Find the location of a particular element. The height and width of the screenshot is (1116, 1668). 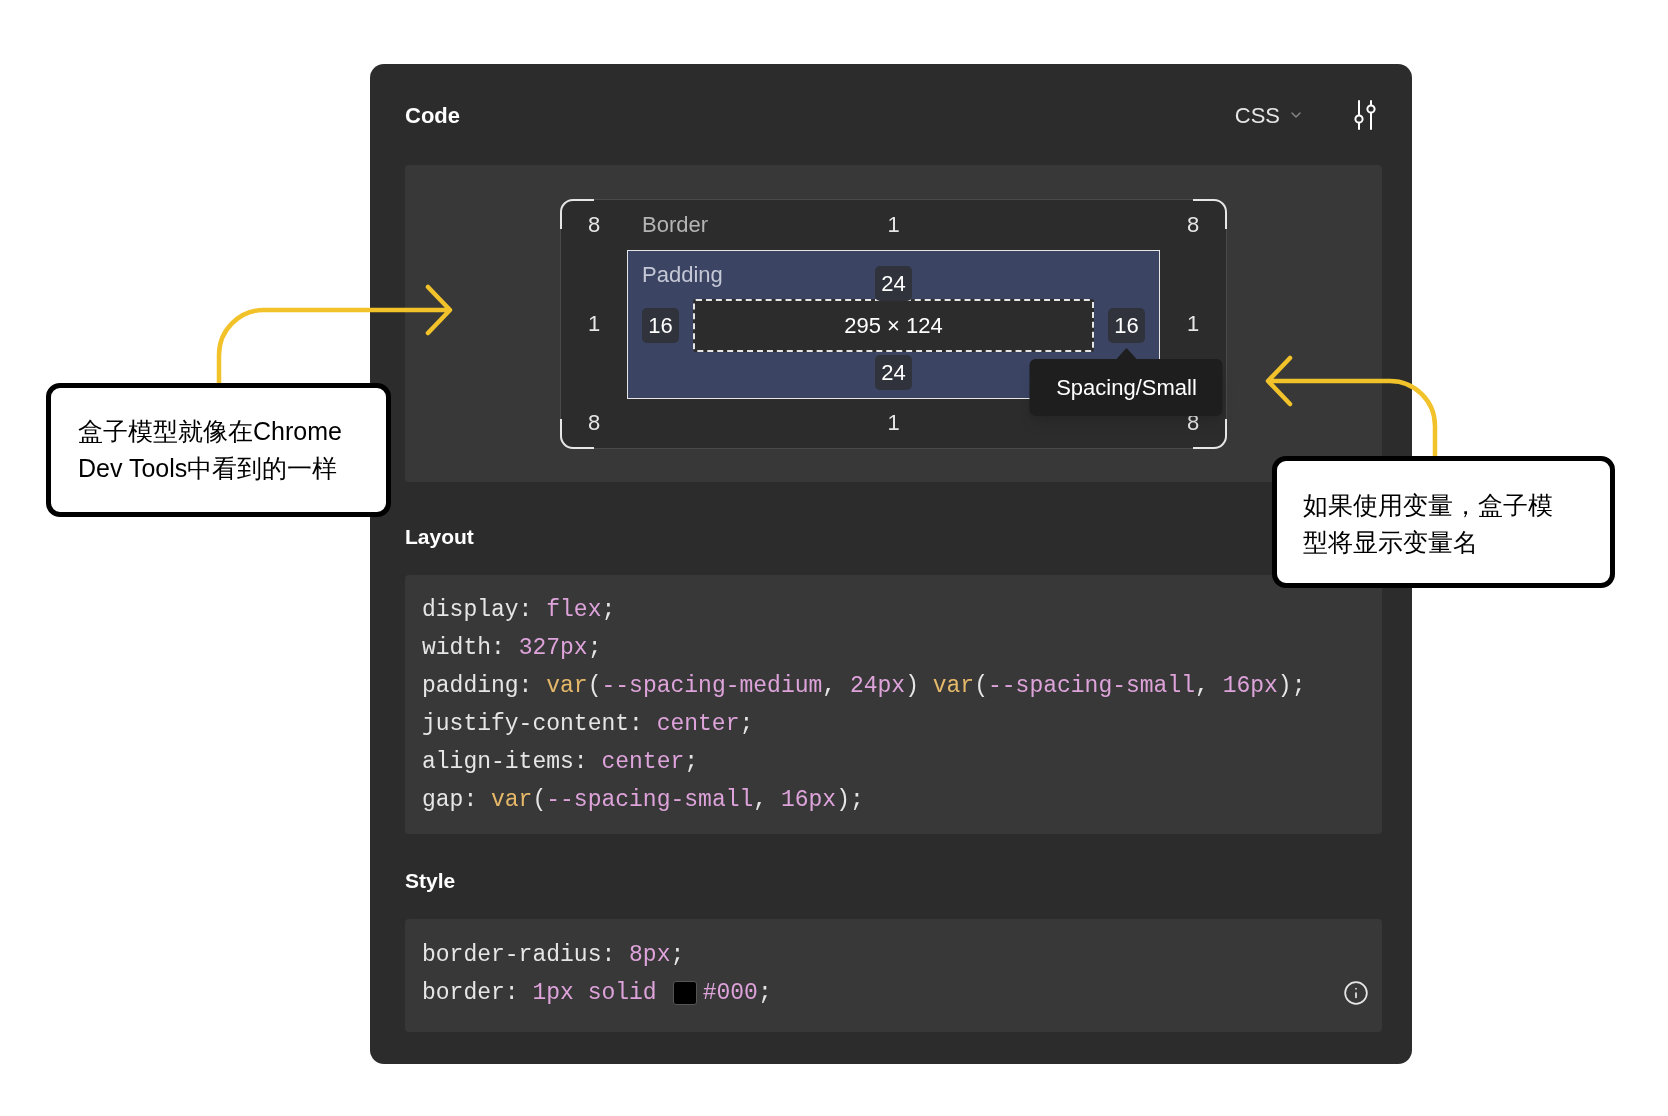

tooltip: Spacing/Small is located at coordinates (1126, 387).